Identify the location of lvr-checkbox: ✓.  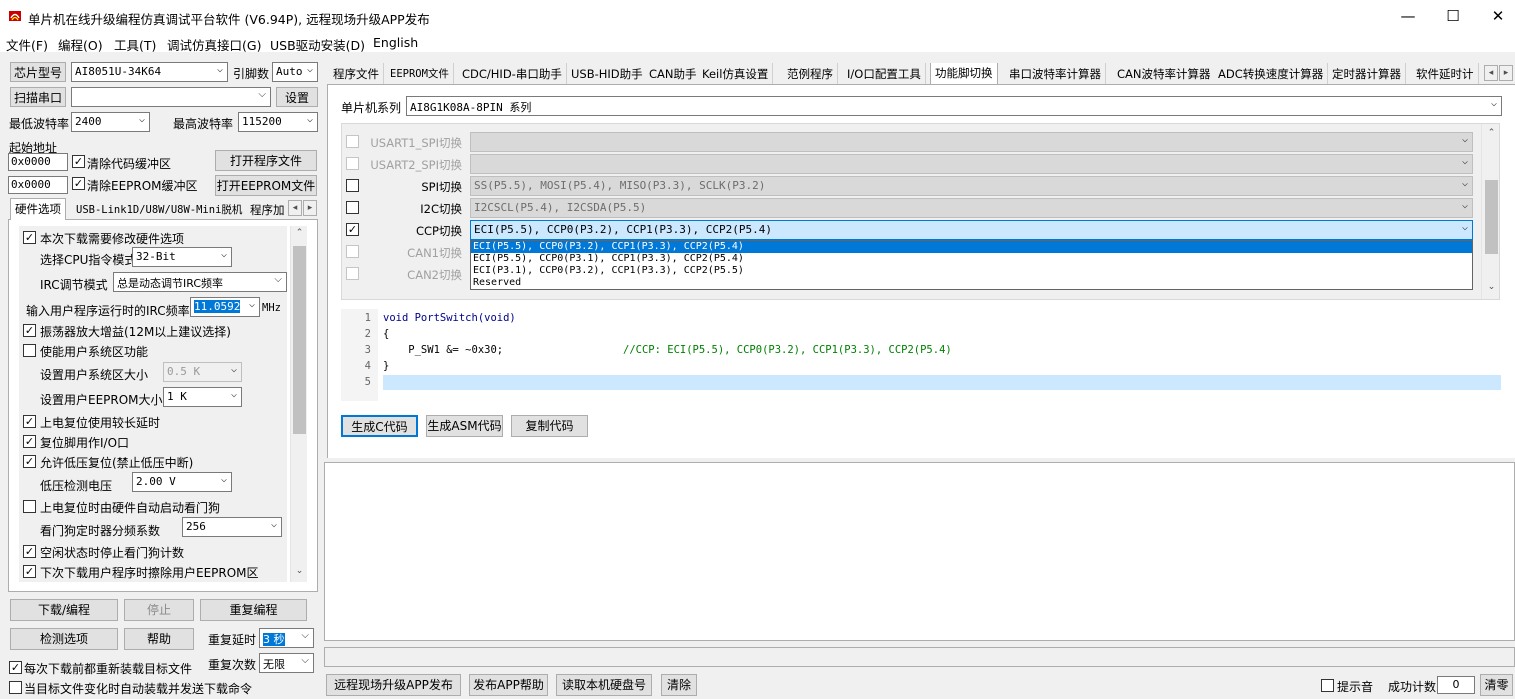
(29, 461).